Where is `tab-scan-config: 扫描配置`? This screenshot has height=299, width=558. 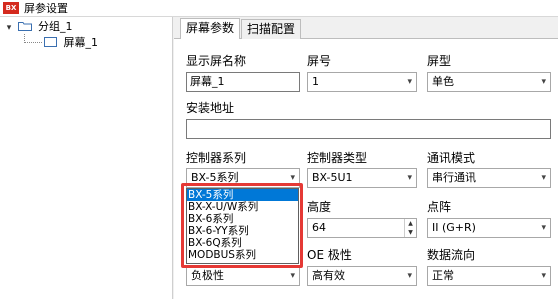 tab-scan-config: 扫描配置 is located at coordinates (271, 29).